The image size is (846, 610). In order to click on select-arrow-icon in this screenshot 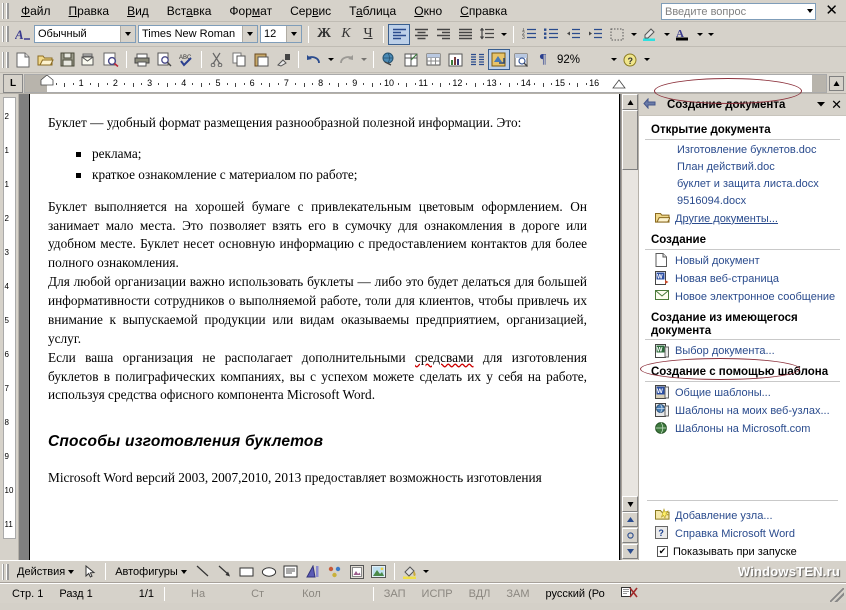, I will do `click(90, 571)`.